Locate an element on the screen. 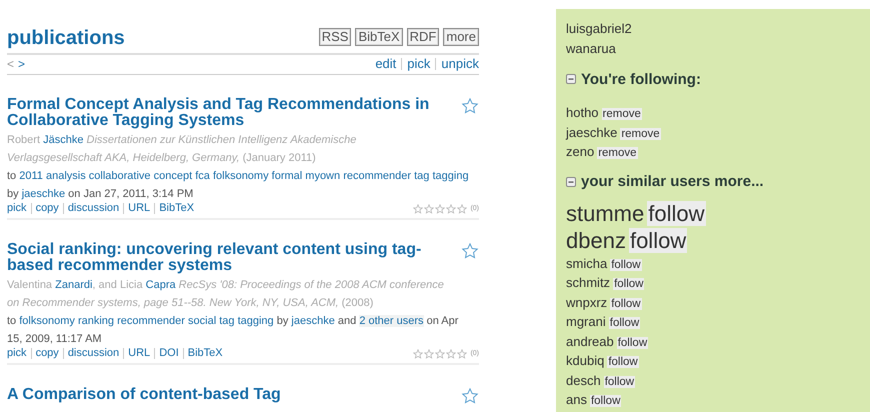 The image size is (870, 412). tag-link: concept is located at coordinates (173, 176).